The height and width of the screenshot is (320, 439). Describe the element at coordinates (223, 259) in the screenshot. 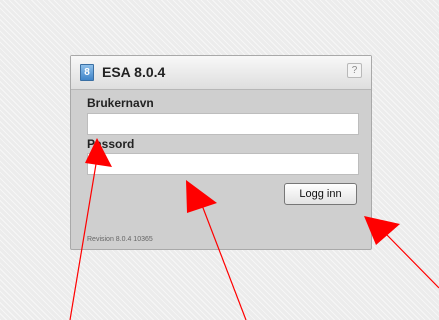

I see `arrow-shaft-password` at that location.